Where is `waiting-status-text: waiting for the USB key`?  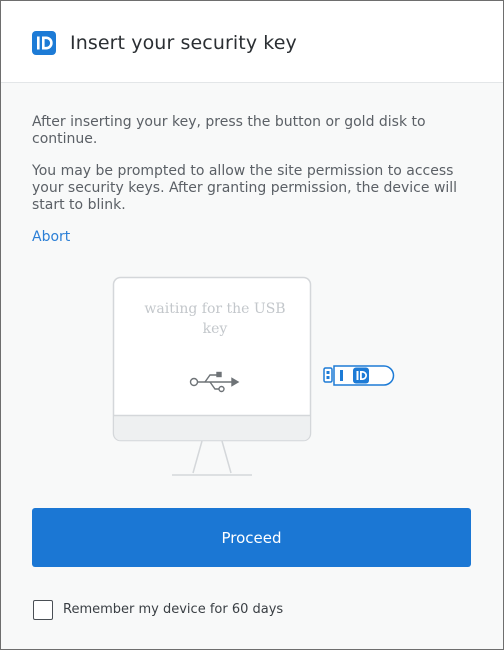
waiting-status-text: waiting for the USB key is located at coordinates (215, 319).